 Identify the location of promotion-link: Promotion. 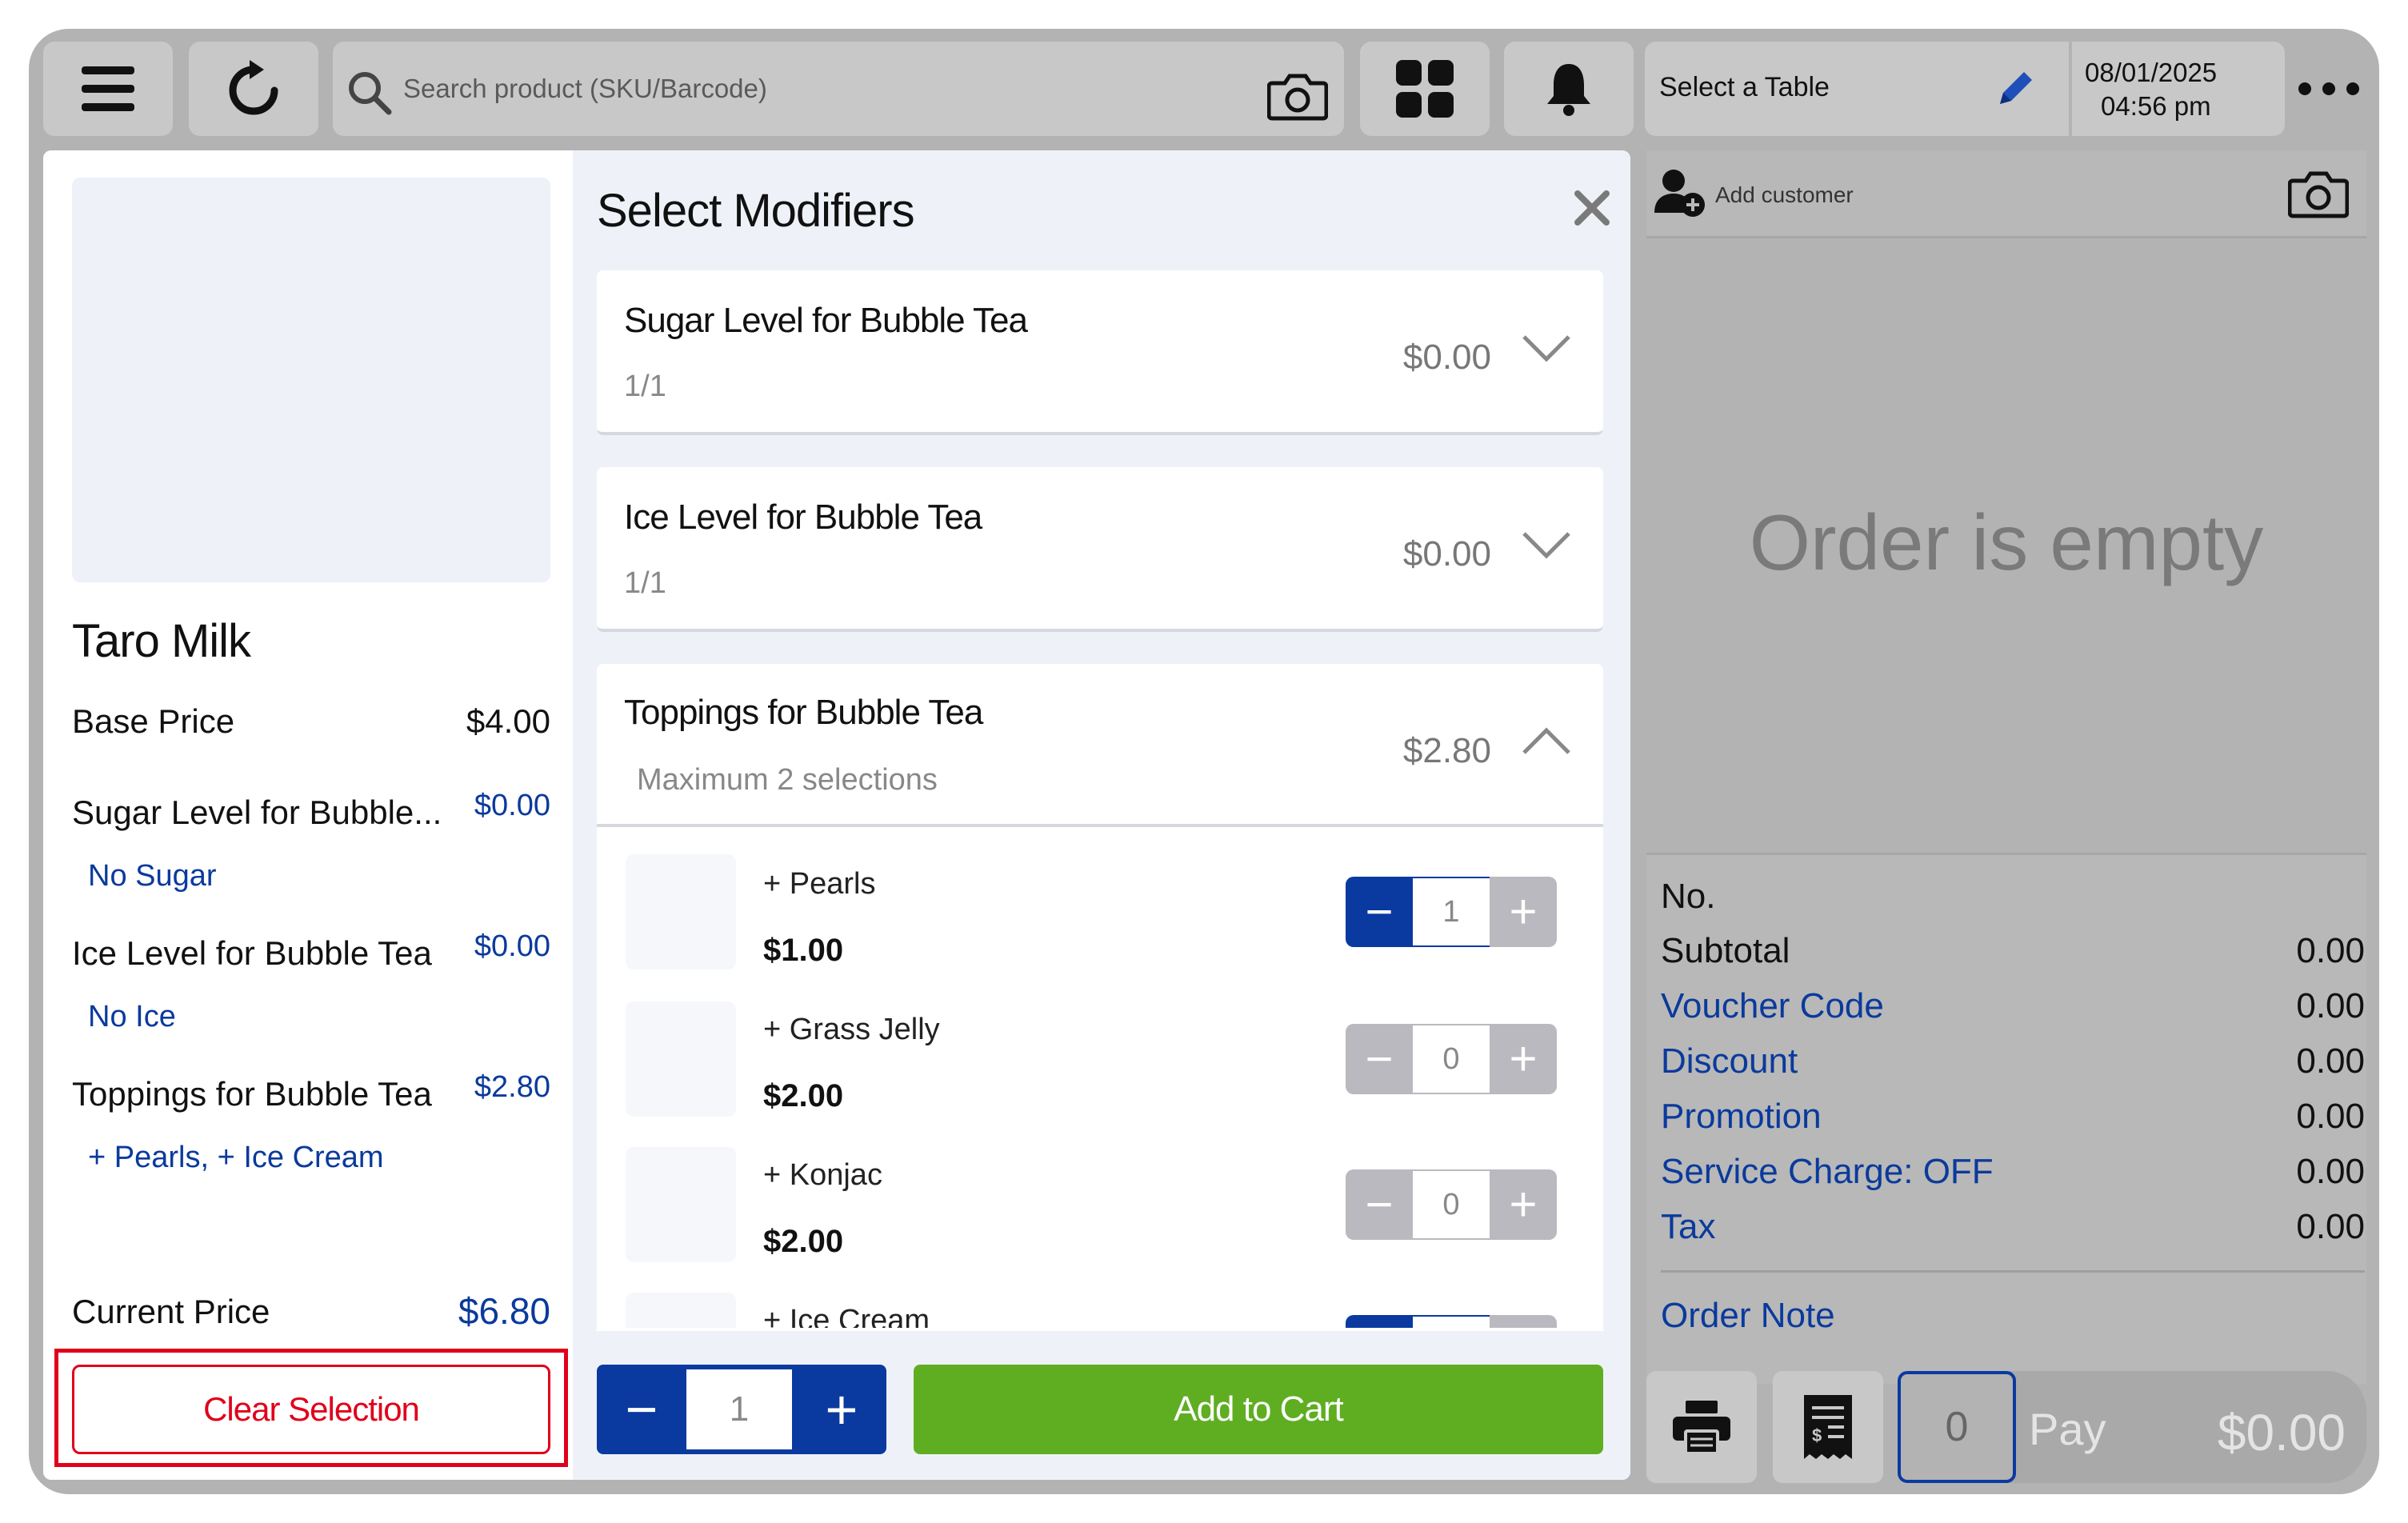
(1741, 1116).